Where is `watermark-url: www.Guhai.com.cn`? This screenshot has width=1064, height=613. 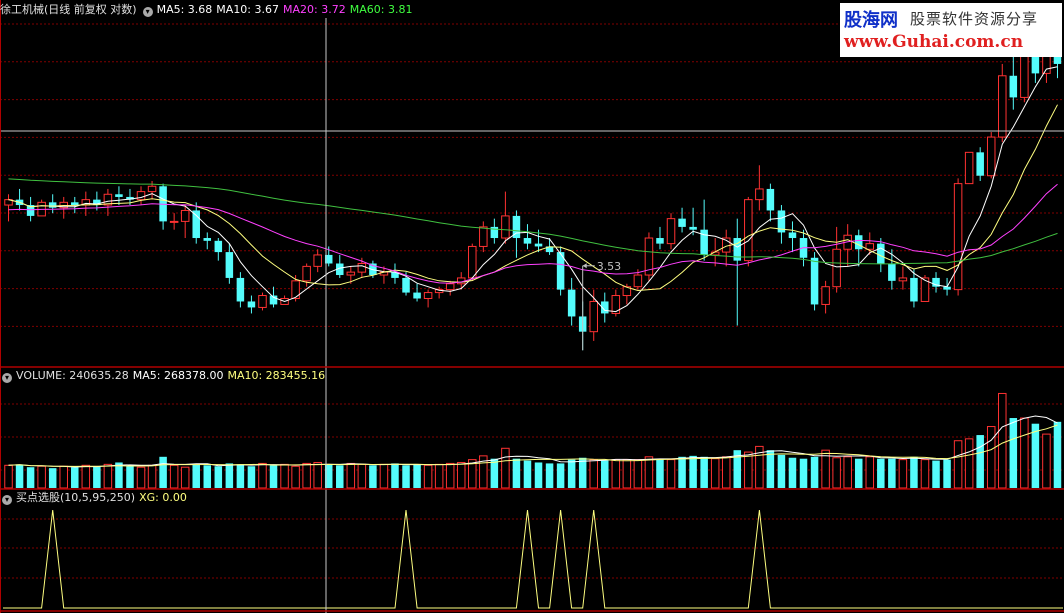
watermark-url: www.Guhai.com.cn is located at coordinates (934, 42).